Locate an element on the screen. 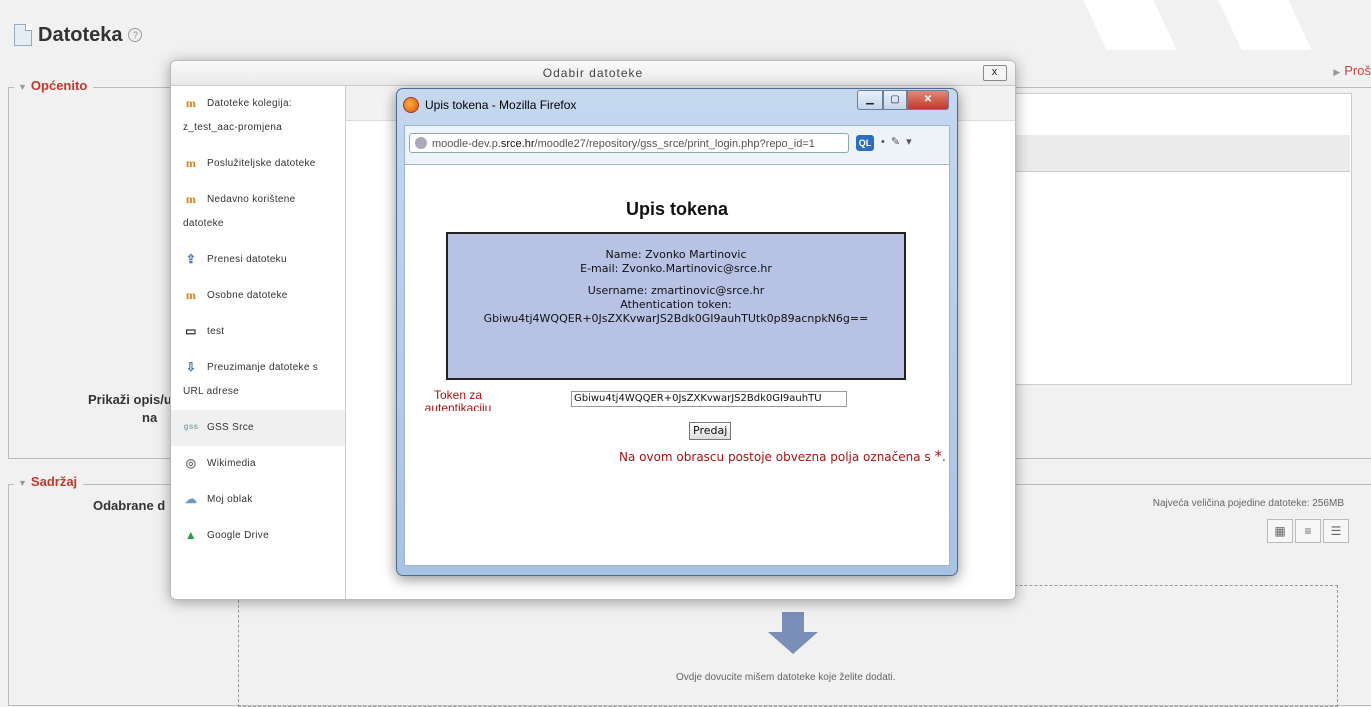  token-field-label: Token za autentikaciju is located at coordinates (458, 400).